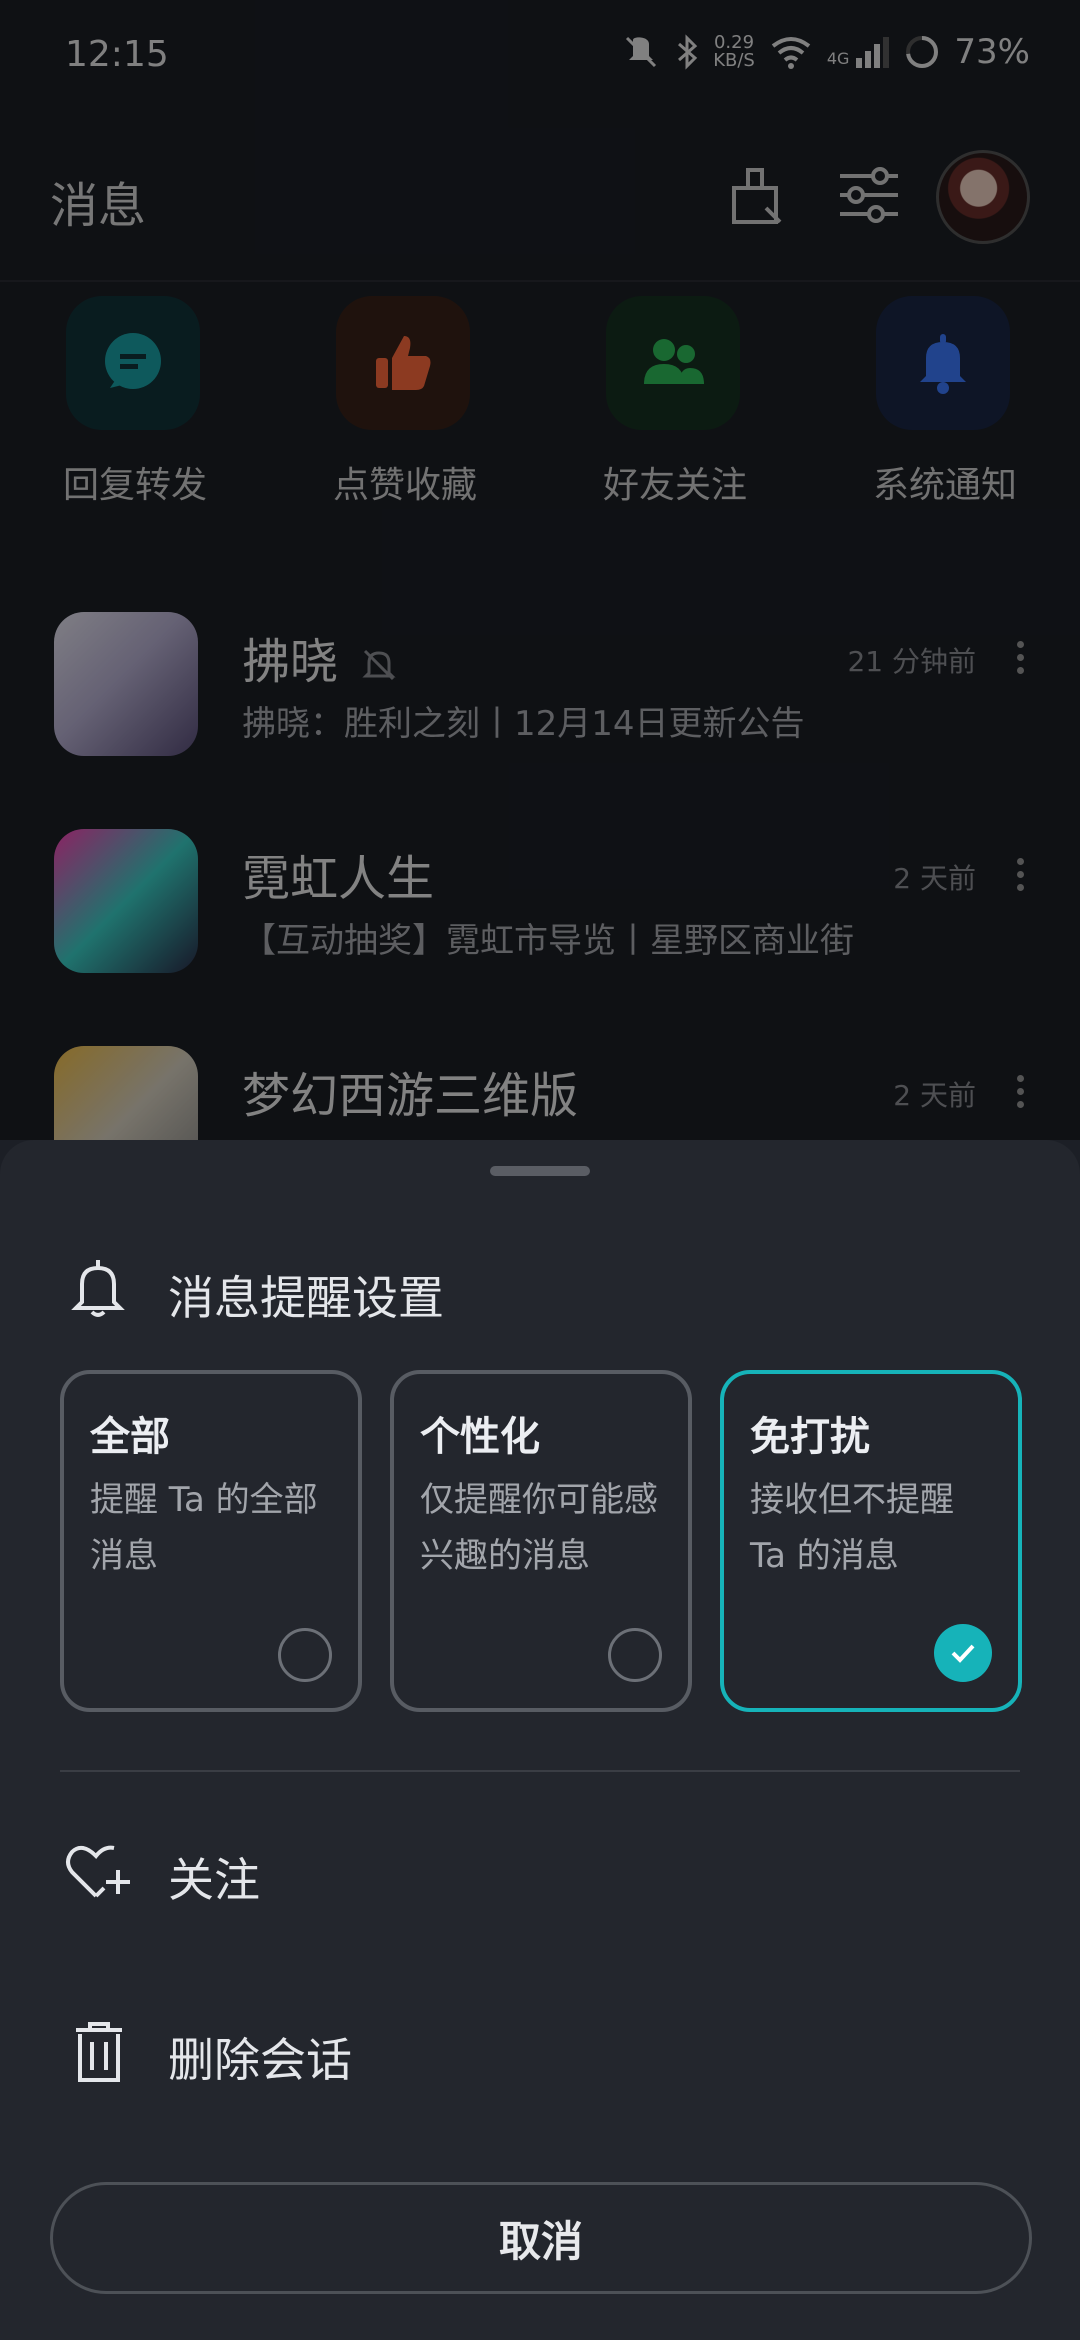  I want to click on header-divider, so click(540, 281).